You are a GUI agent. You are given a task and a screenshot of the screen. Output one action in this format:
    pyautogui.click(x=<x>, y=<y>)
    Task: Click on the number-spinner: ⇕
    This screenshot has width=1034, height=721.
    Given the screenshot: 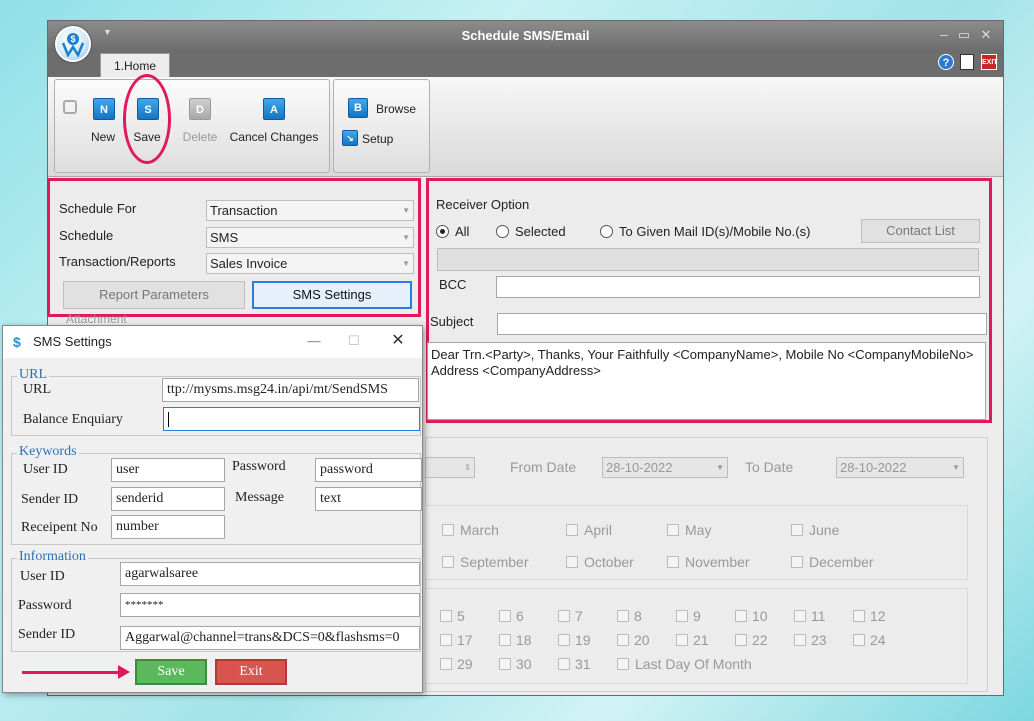 What is the action you would take?
    pyautogui.click(x=450, y=467)
    